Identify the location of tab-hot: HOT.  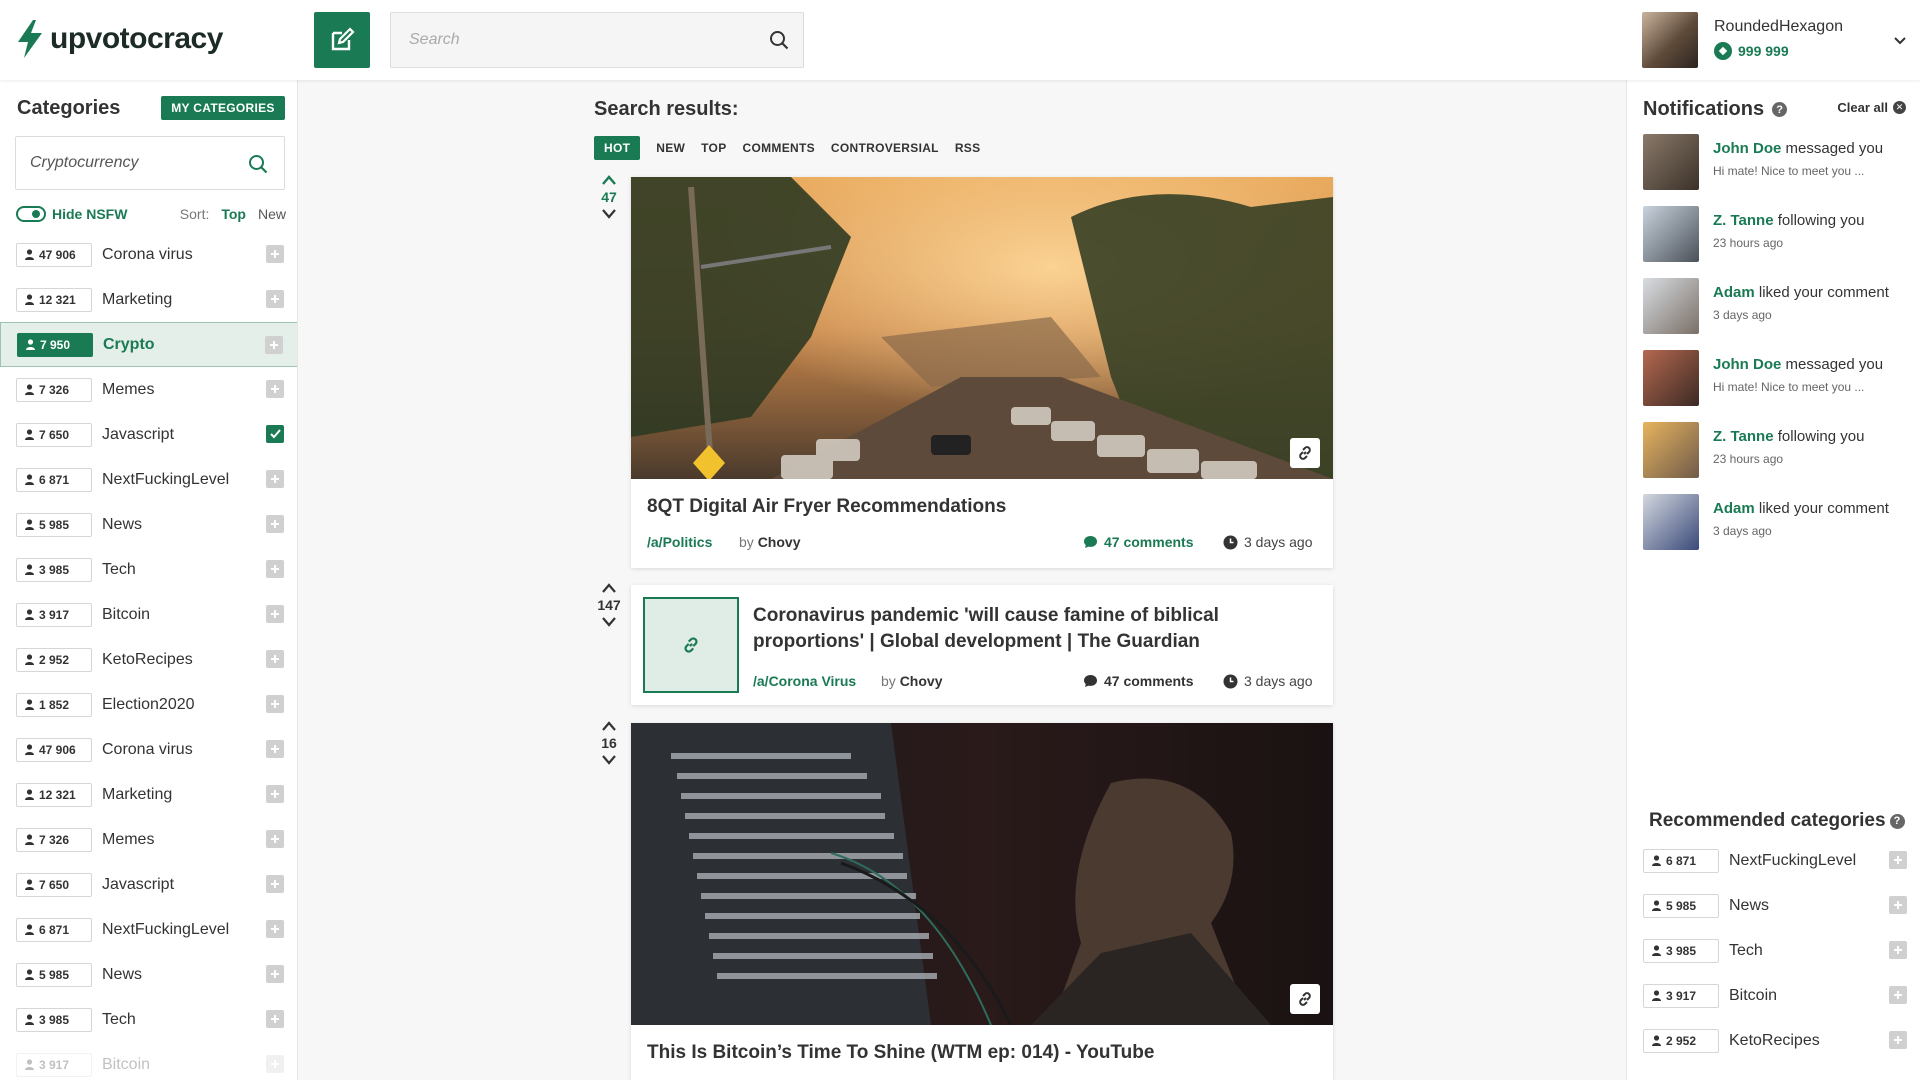
(617, 148).